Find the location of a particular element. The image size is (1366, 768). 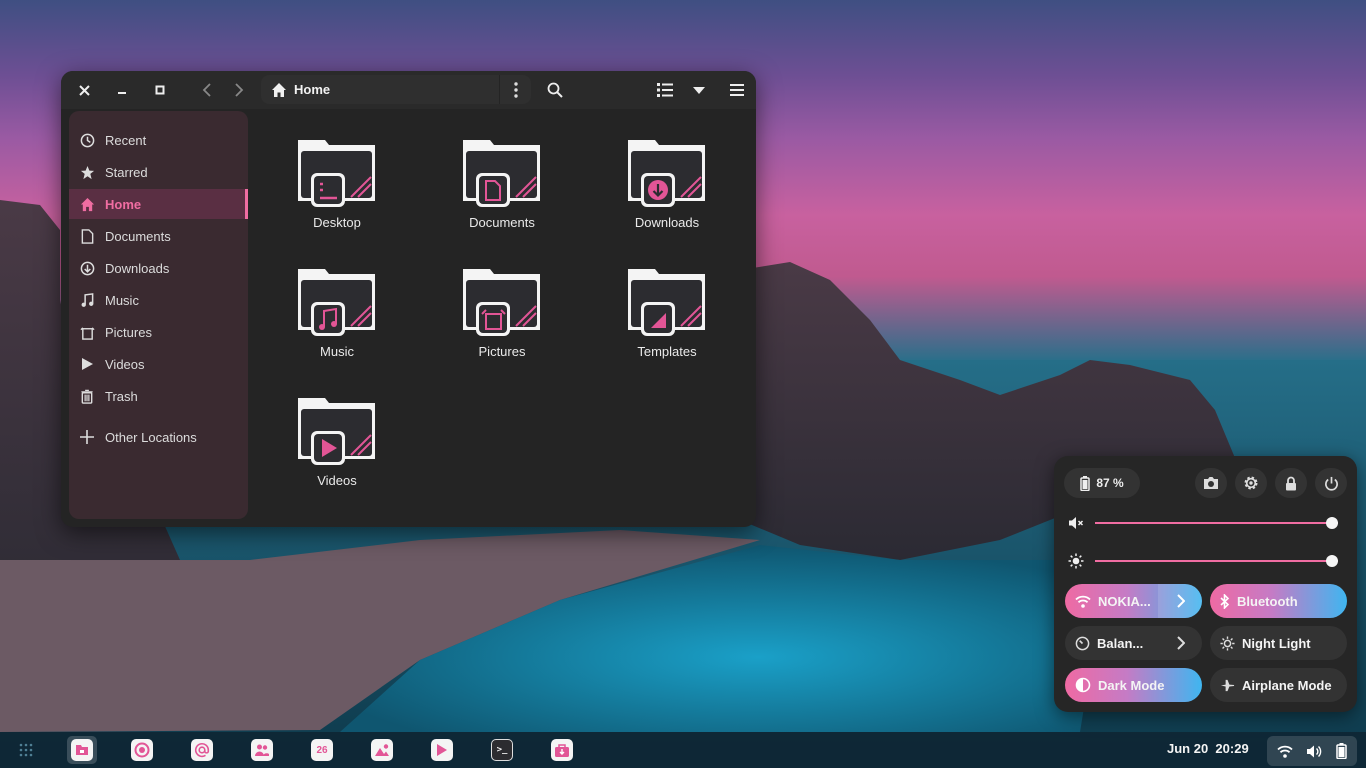

taskbar-app-photos is located at coordinates (382, 750).